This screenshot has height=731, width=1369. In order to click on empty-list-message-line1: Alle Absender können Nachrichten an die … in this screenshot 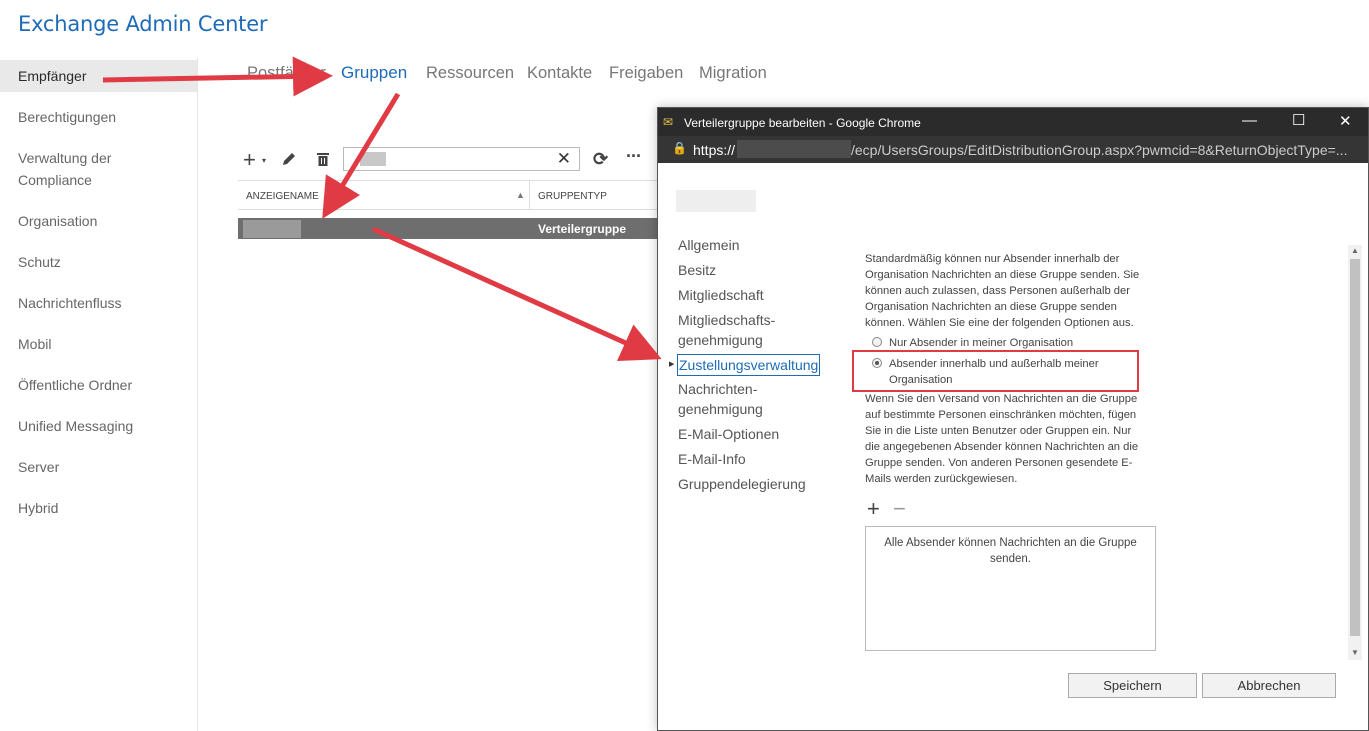, I will do `click(1010, 543)`.